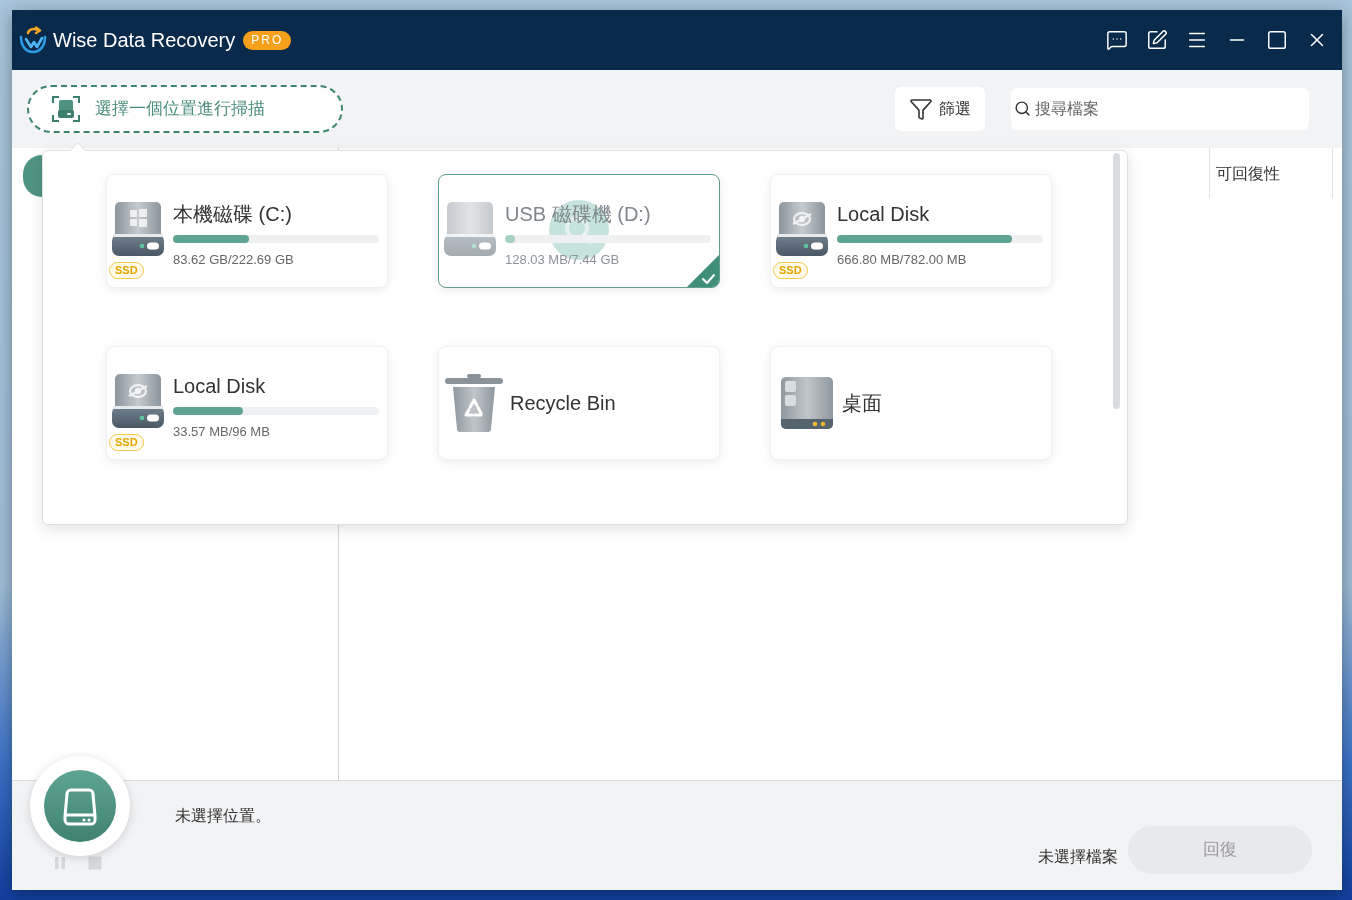 The width and height of the screenshot is (1352, 900). I want to click on column-header: 可回復性, so click(1271, 173).